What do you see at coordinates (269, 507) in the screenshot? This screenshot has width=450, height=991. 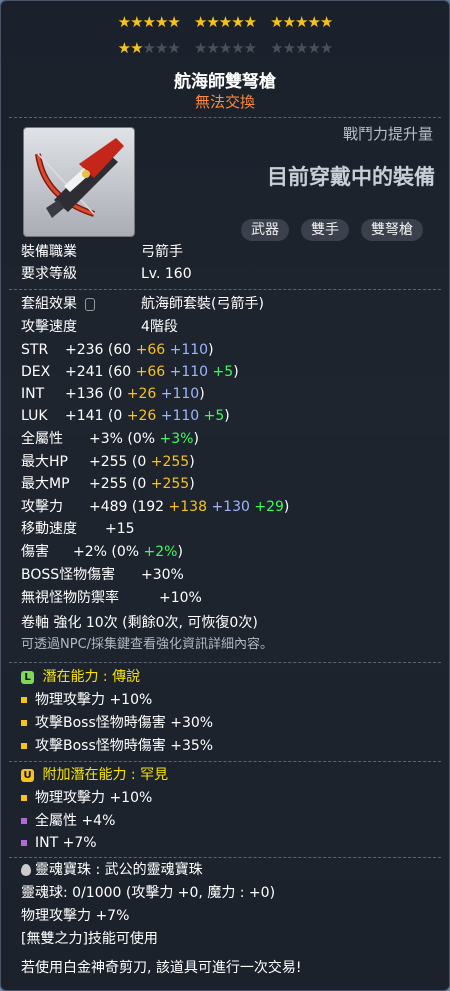 I see `stat-enhance: +29` at bounding box center [269, 507].